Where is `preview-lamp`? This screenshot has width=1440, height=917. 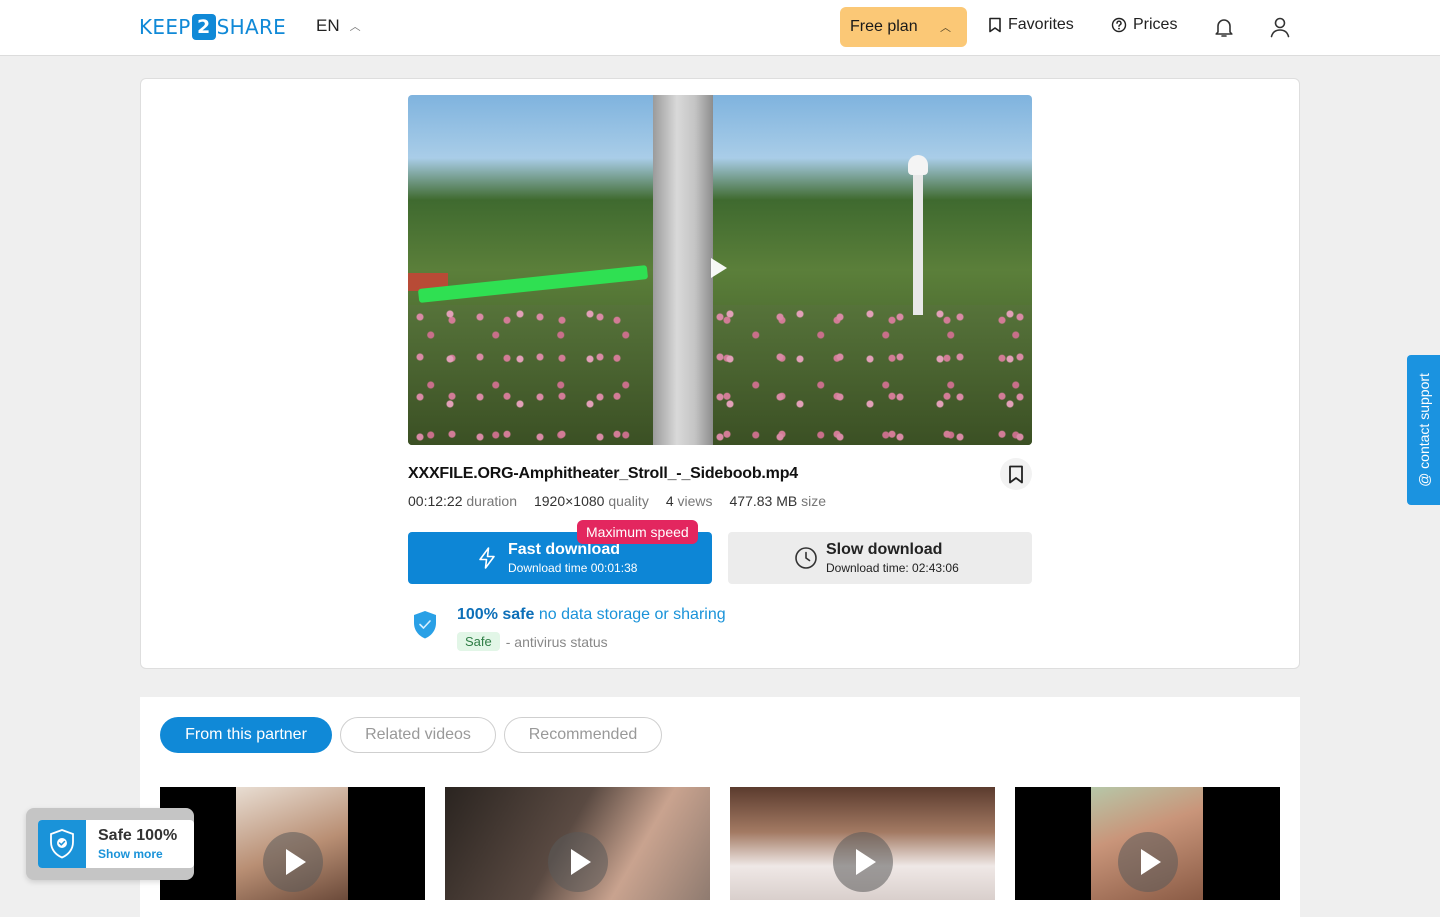
preview-lamp is located at coordinates (918, 165).